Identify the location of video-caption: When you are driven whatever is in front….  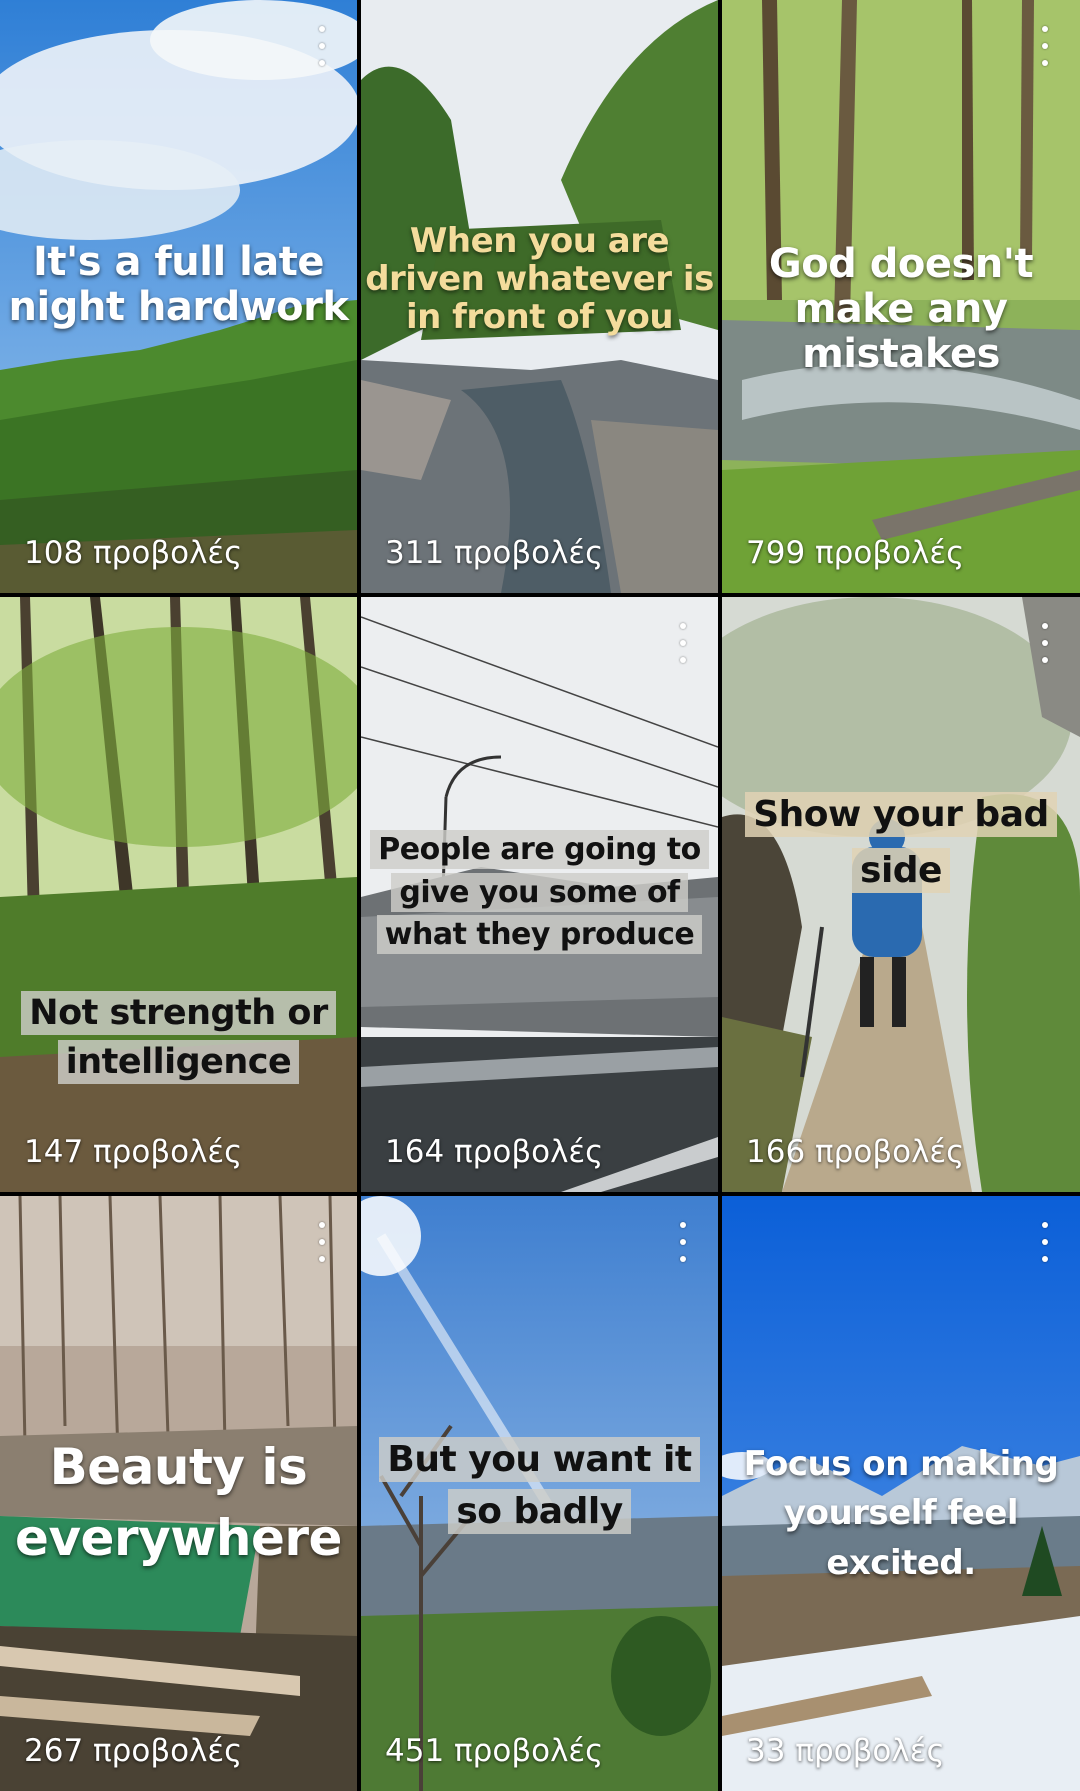
(539, 279).